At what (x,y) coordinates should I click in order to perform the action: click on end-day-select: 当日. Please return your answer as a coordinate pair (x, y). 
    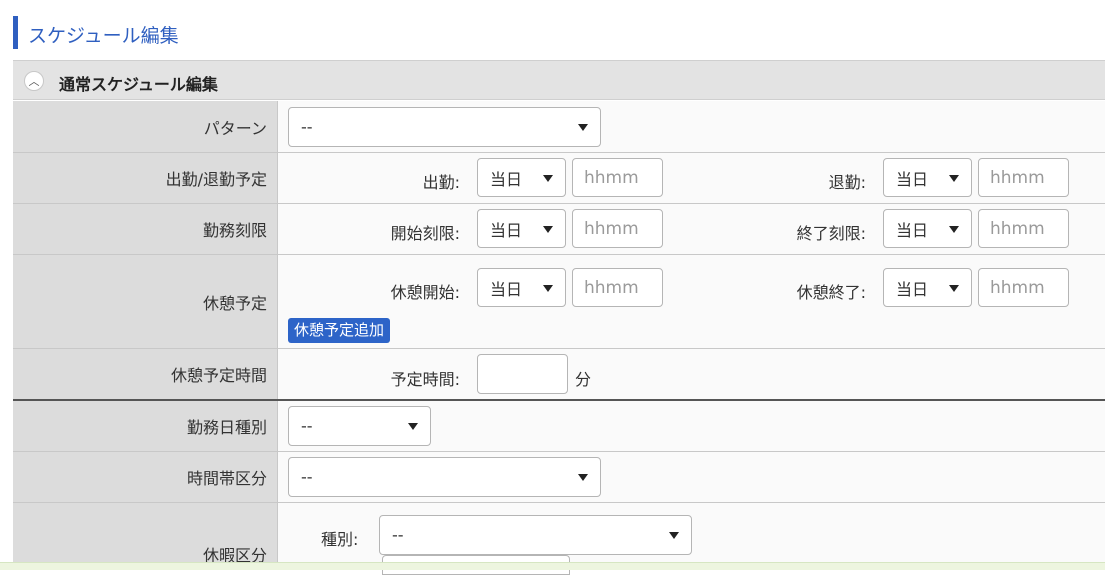
    Looking at the image, I should click on (927, 177).